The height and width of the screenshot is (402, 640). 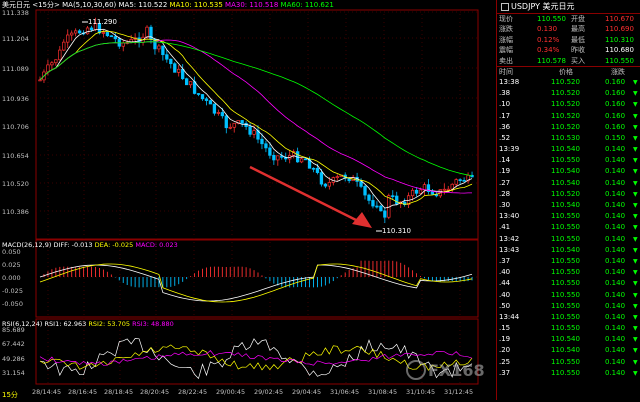 I want to click on tick-row: .17 110.520 0.160 ▼, so click(x=568, y=116).